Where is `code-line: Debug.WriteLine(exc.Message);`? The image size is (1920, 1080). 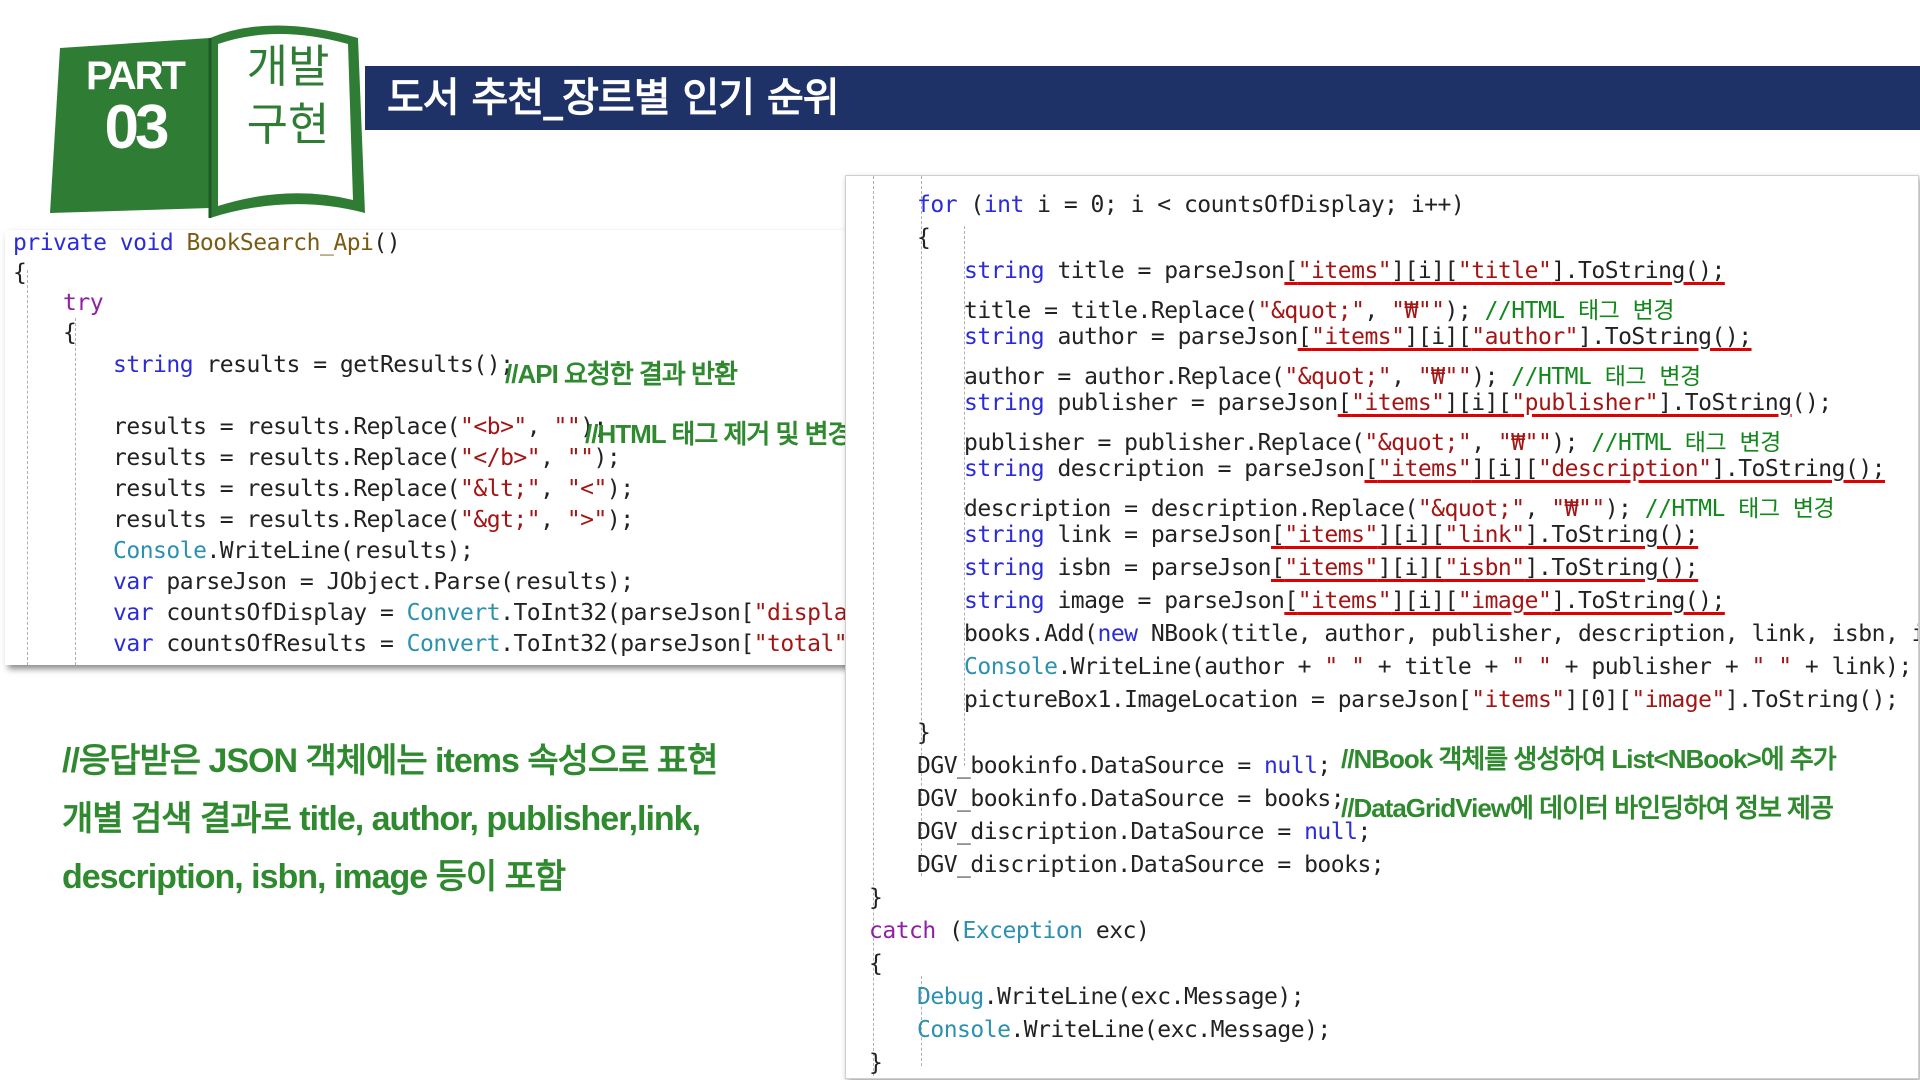 code-line: Debug.WriteLine(exc.Message); is located at coordinates (1111, 997).